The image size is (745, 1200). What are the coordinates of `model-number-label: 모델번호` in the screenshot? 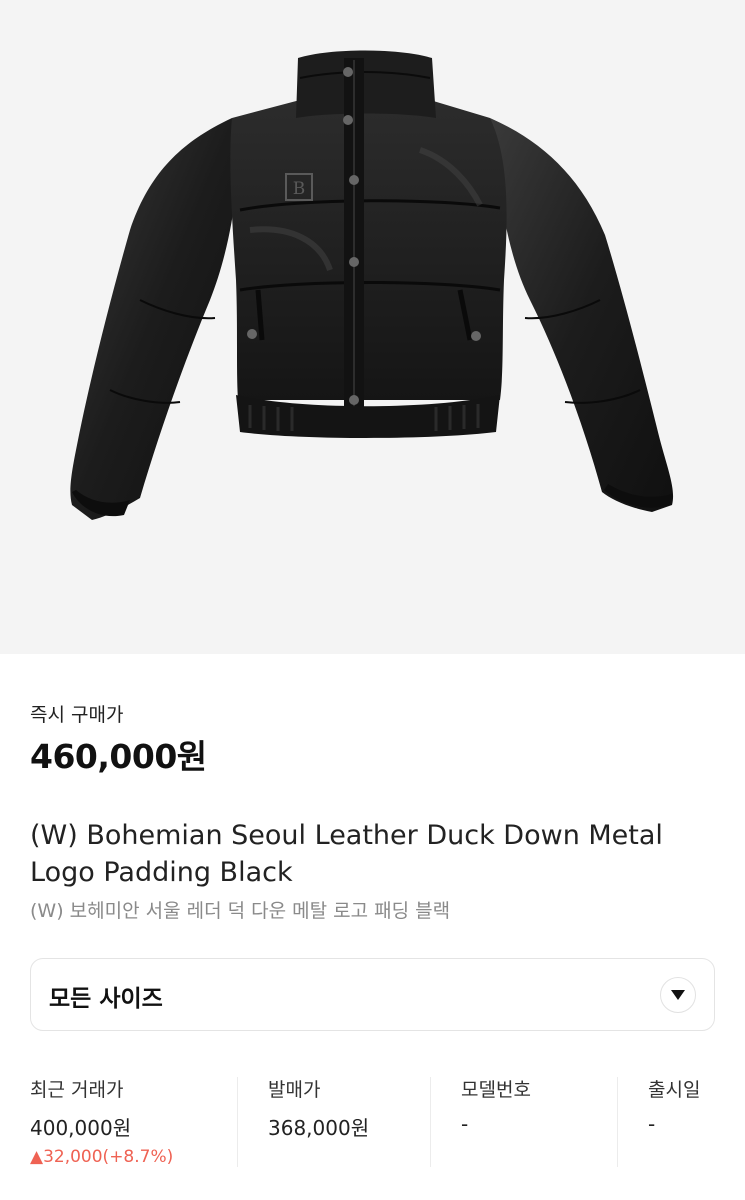 It's located at (496, 1090).